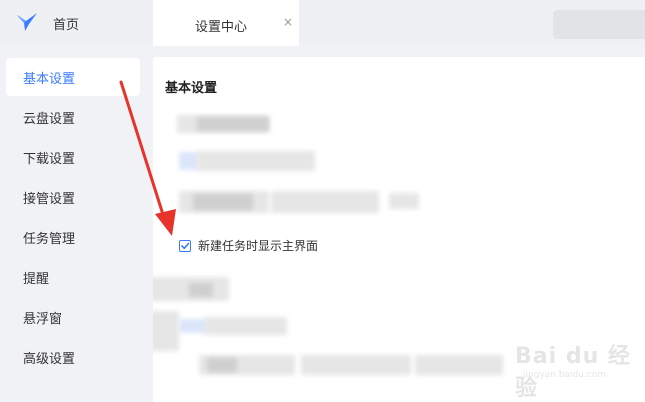  What do you see at coordinates (66, 25) in the screenshot?
I see `tab-home-label: 首页` at bounding box center [66, 25].